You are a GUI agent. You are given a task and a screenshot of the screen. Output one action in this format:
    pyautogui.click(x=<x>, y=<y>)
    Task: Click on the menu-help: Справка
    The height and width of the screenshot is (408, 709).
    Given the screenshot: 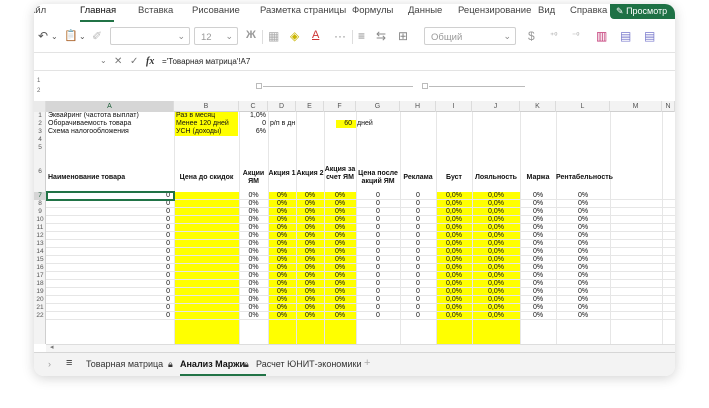 What is the action you would take?
    pyautogui.click(x=588, y=10)
    